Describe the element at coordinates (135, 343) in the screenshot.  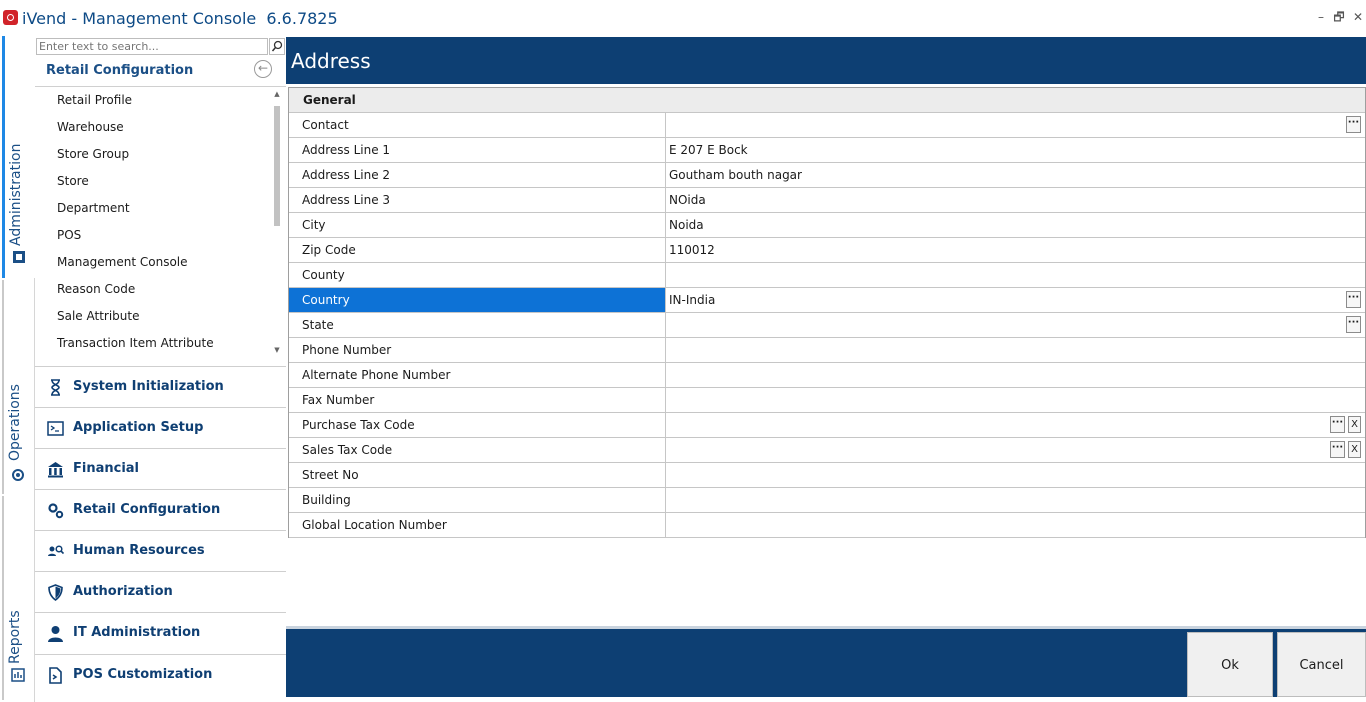
I see `nav-item-transaction-item-attribute: Transaction Item Attribute` at that location.